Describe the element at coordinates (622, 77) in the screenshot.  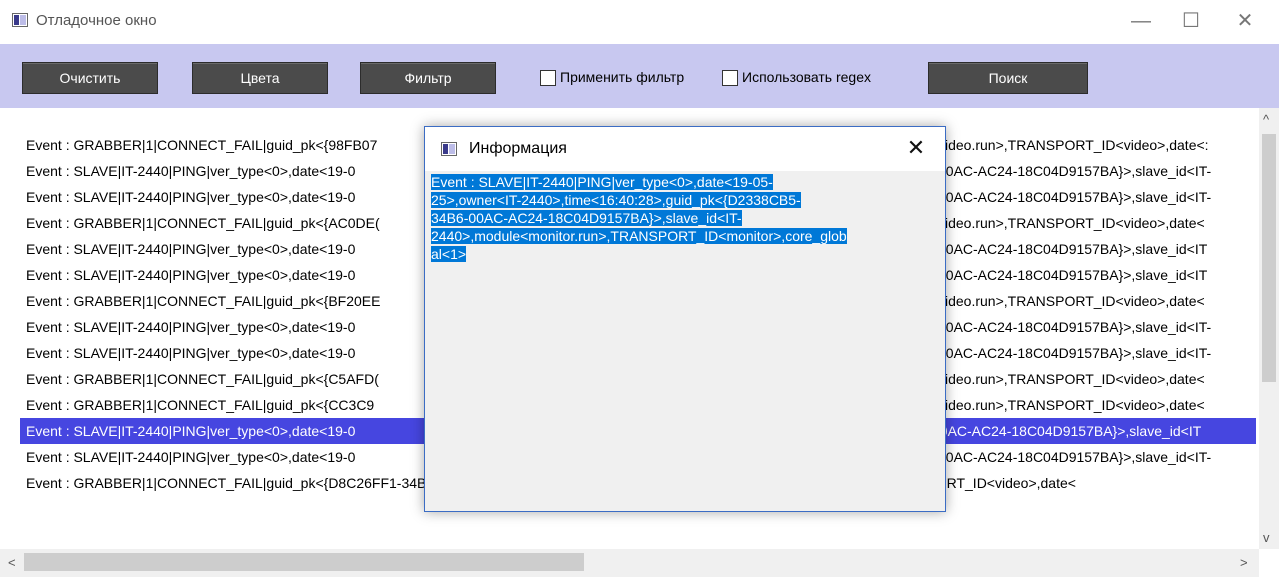
I see `apply-filter-label: Применить фильтр` at that location.